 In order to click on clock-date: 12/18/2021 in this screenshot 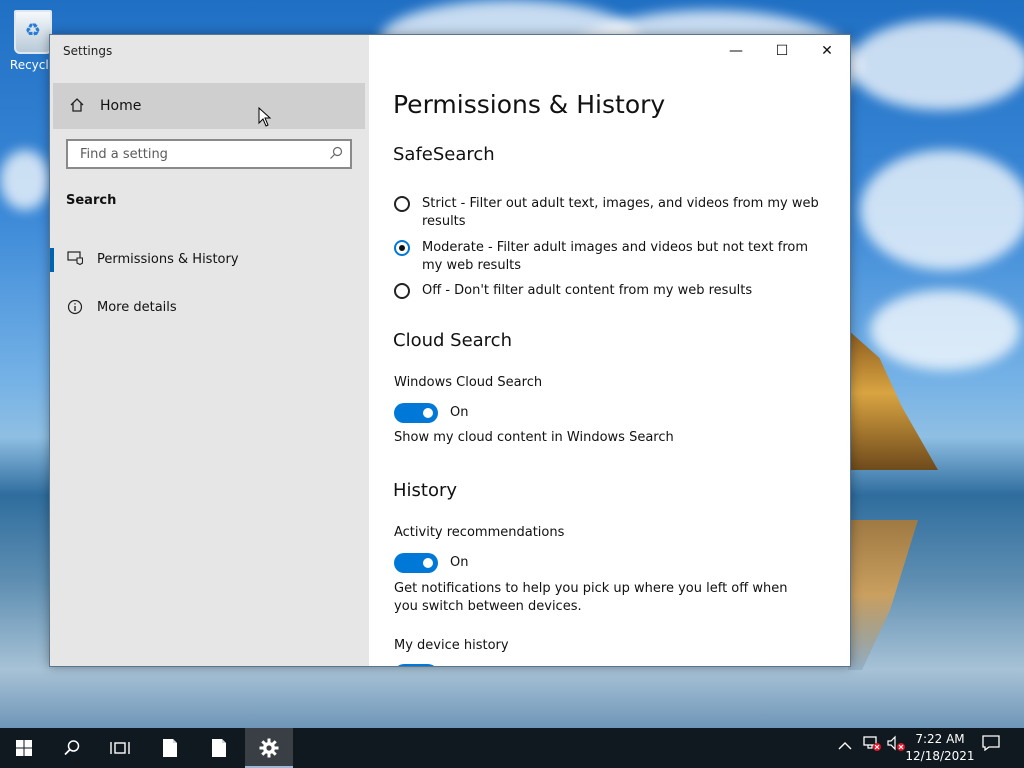, I will do `click(940, 756)`.